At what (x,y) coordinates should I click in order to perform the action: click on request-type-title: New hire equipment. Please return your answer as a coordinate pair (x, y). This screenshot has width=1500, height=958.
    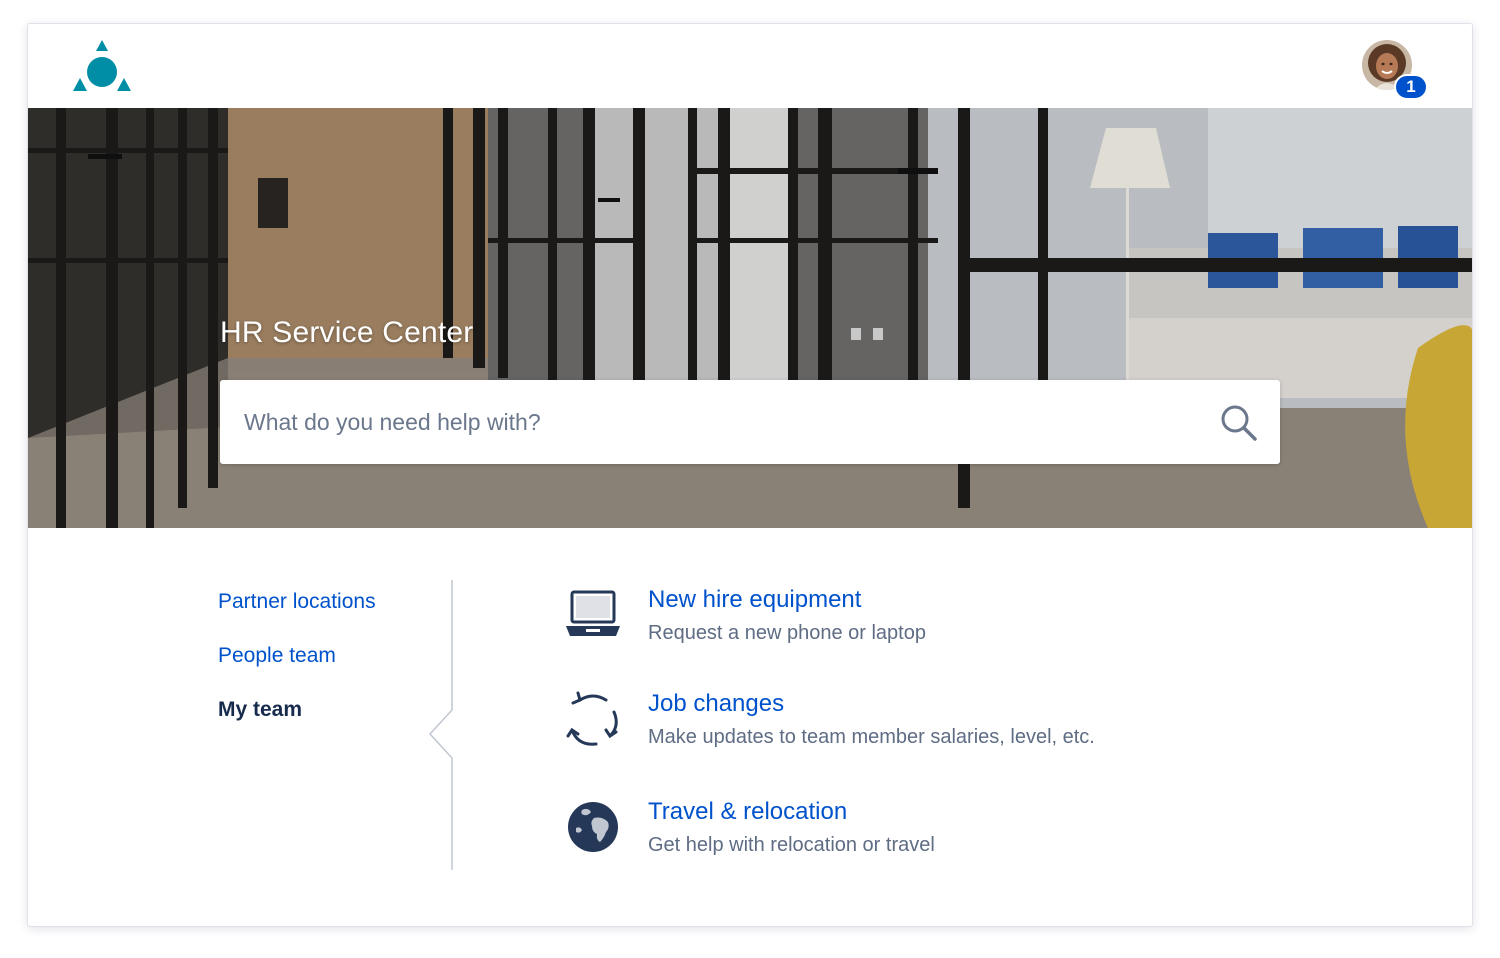
    Looking at the image, I should click on (754, 600).